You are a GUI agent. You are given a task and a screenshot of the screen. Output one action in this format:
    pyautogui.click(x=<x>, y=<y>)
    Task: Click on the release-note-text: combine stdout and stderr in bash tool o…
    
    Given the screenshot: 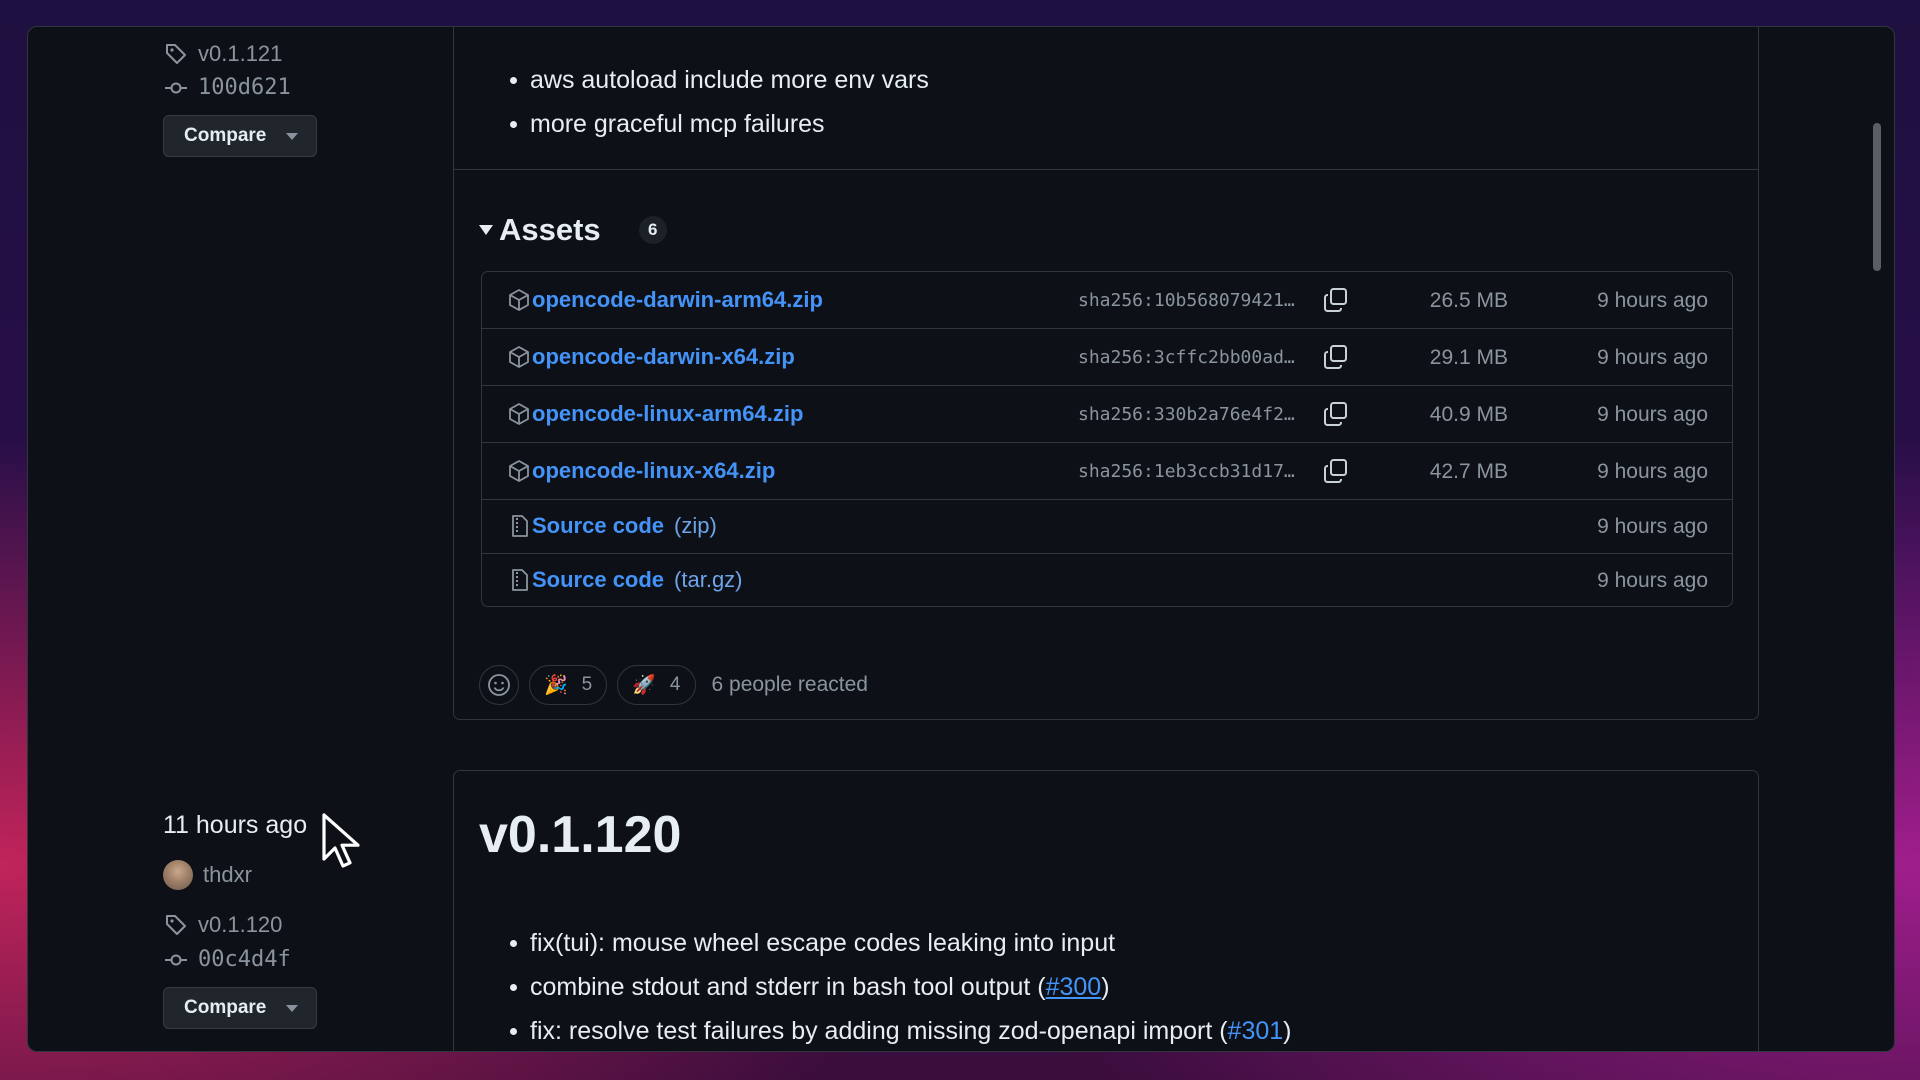 What is the action you would take?
    pyautogui.click(x=788, y=987)
    